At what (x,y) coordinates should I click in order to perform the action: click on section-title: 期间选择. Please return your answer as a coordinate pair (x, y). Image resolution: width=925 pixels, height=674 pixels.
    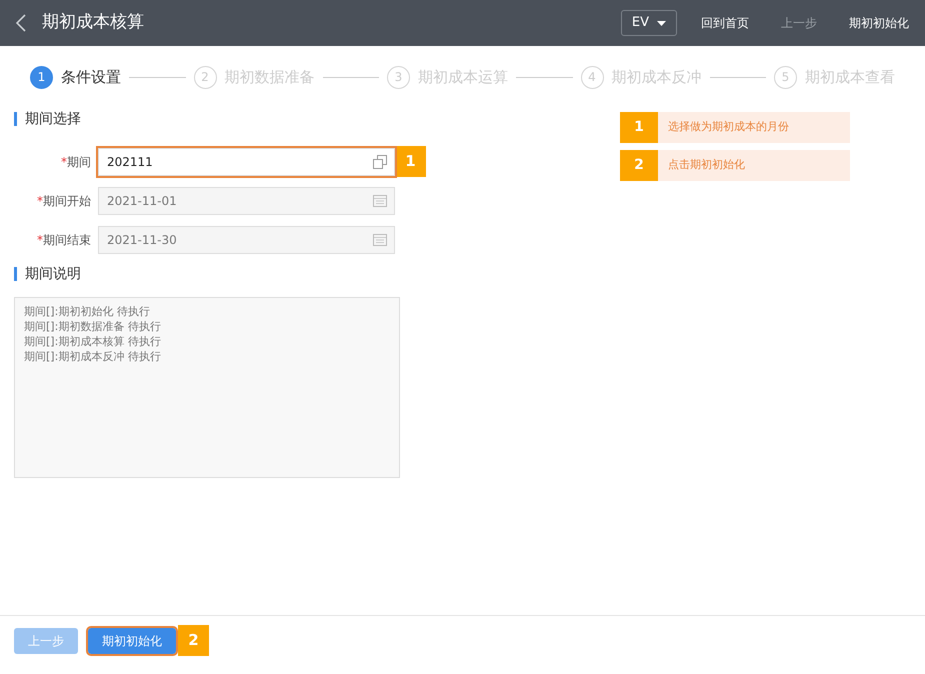
    Looking at the image, I should click on (227, 119).